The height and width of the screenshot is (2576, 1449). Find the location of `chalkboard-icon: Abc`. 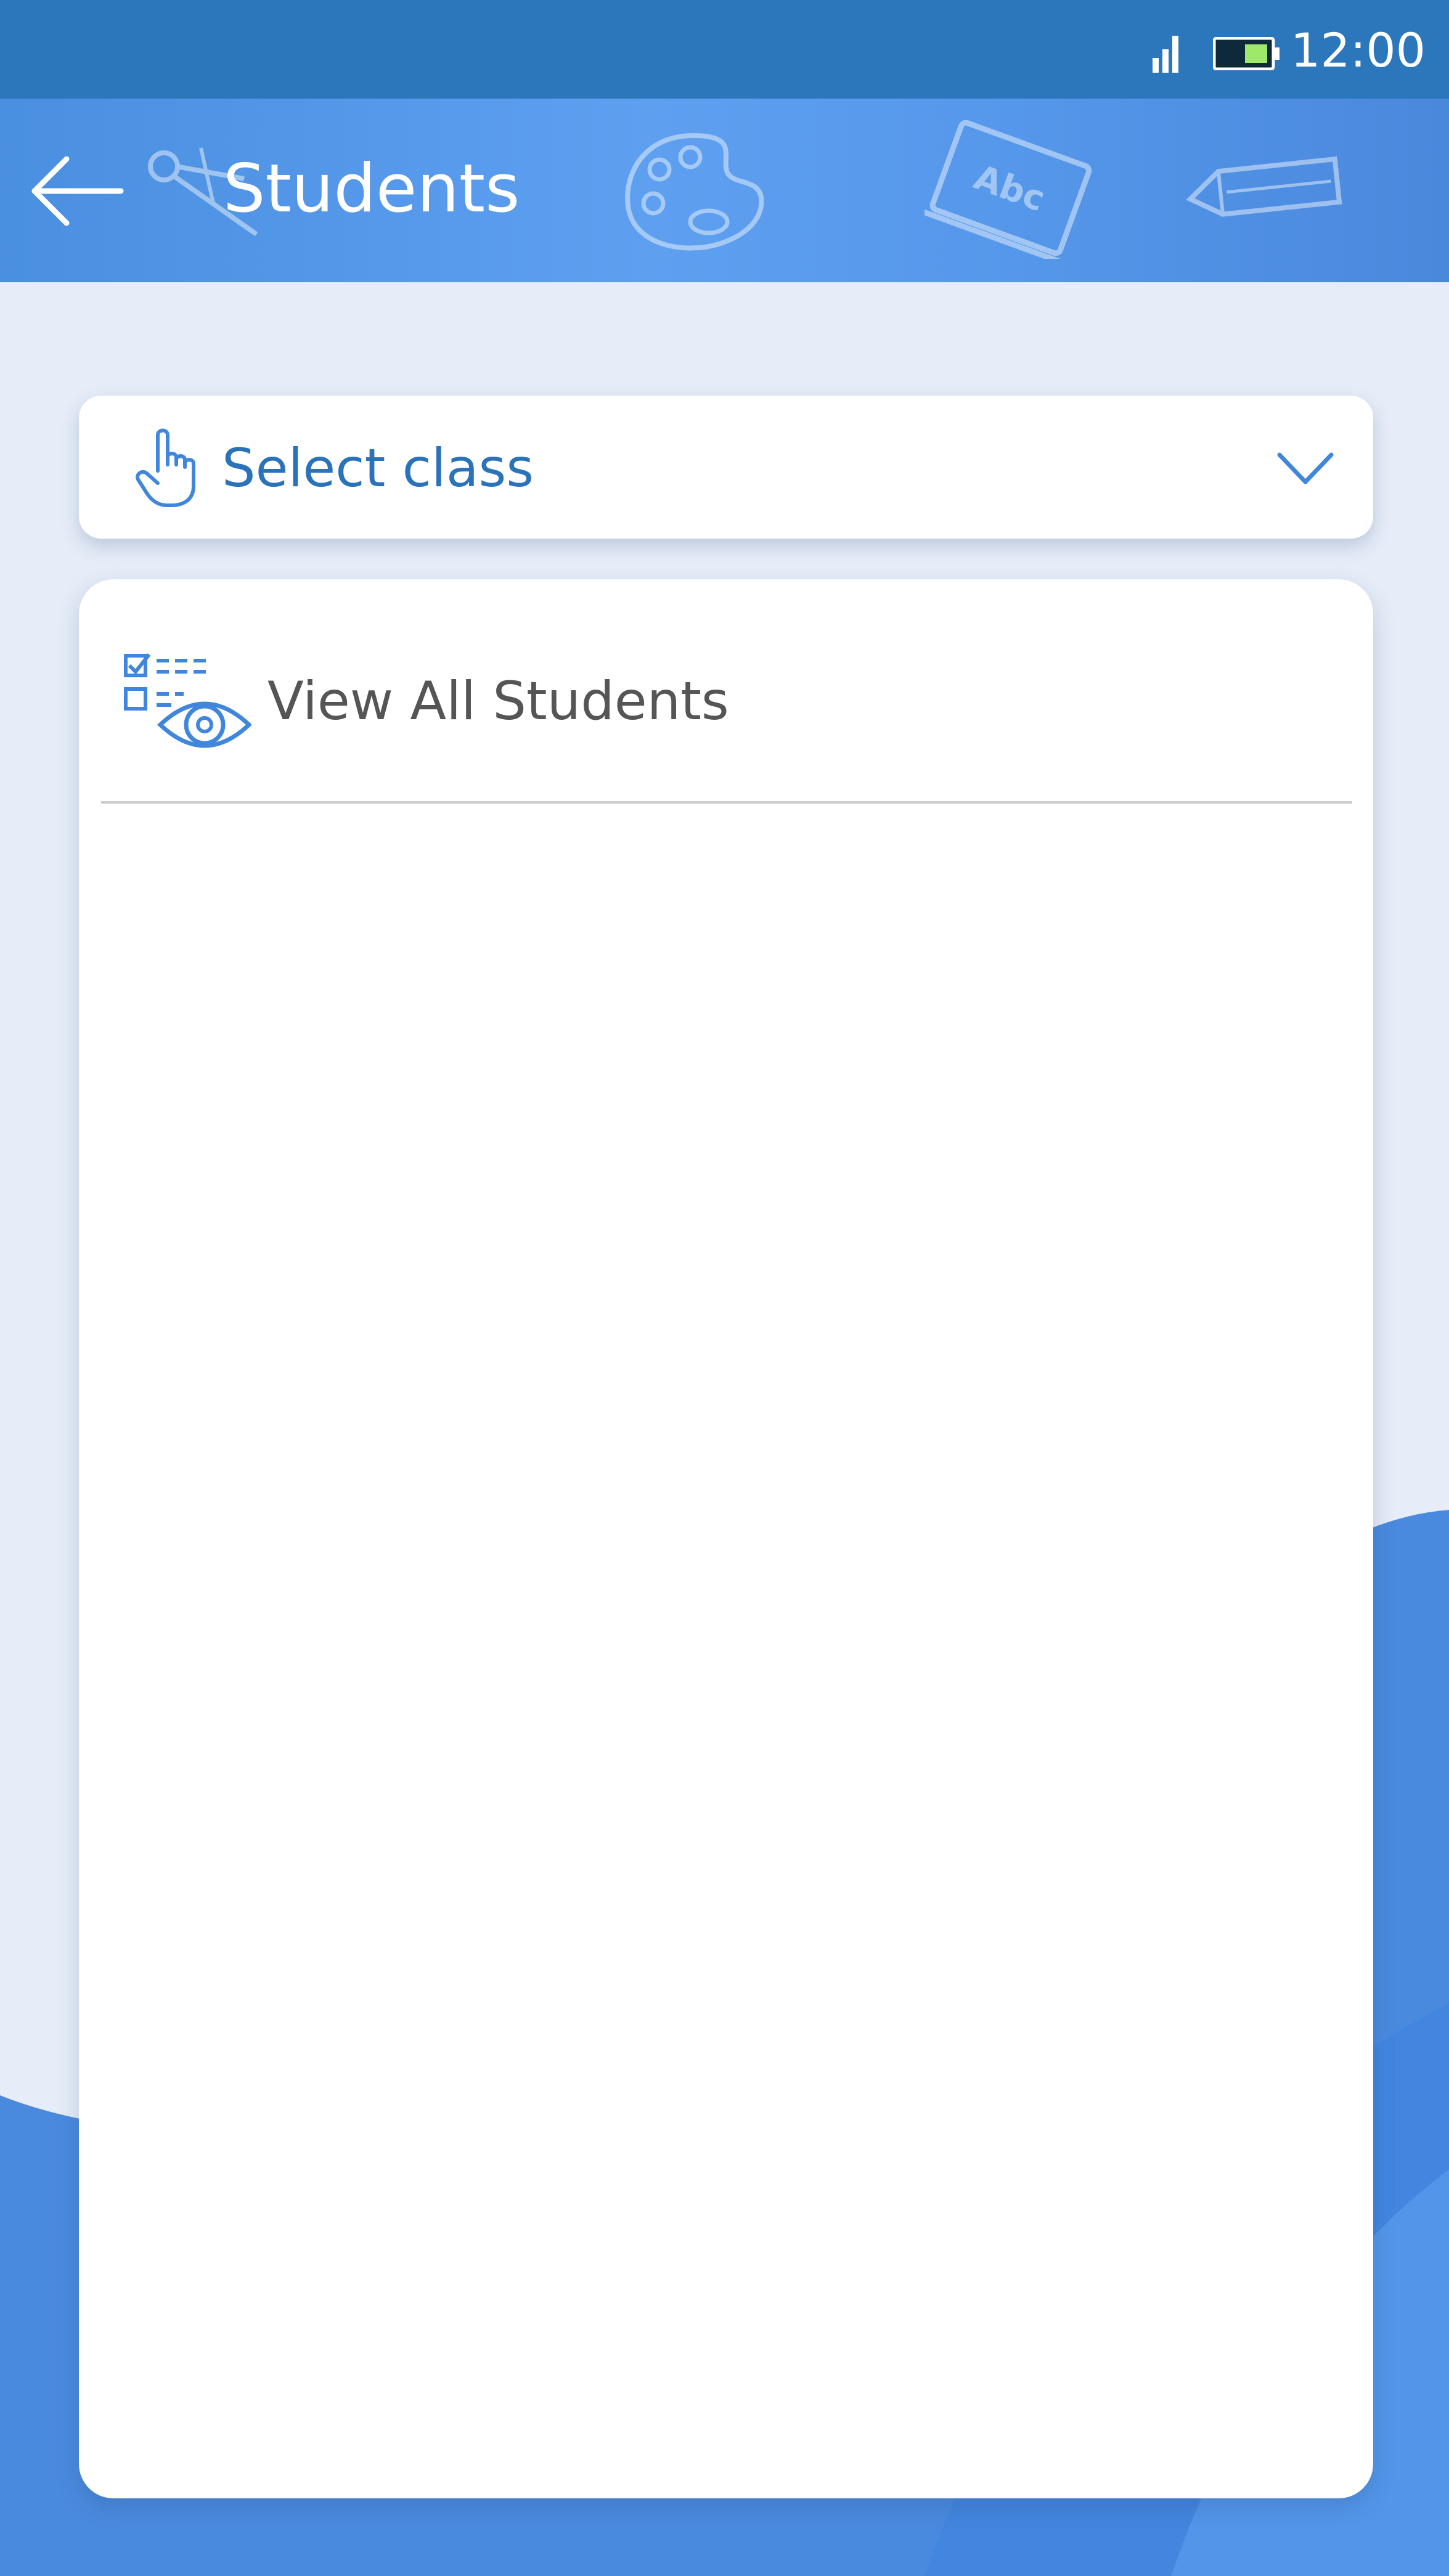

chalkboard-icon: Abc is located at coordinates (1008, 189).